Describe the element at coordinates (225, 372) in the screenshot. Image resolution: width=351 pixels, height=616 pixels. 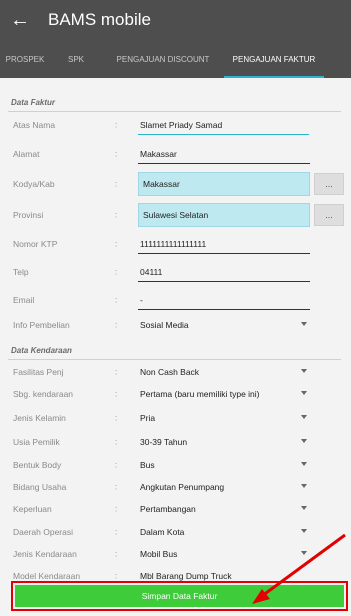
I see `fasilitas-select: Non Cash Back` at that location.